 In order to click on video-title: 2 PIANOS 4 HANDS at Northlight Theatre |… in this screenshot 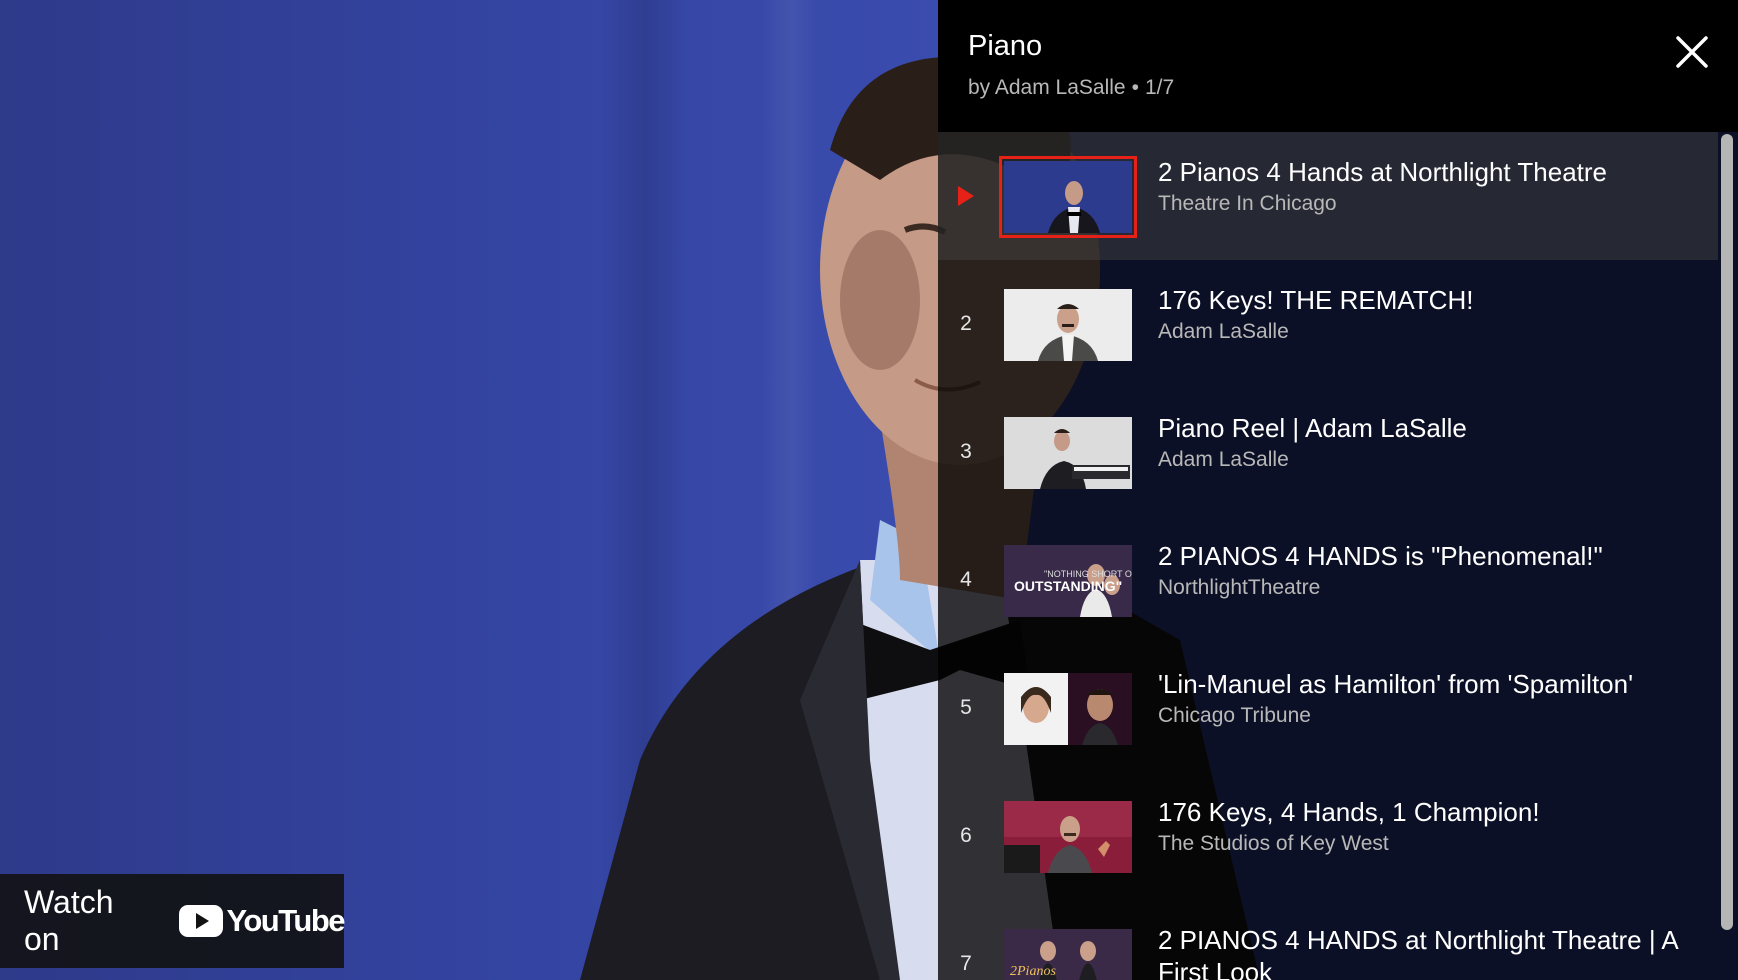, I will do `click(1430, 952)`.